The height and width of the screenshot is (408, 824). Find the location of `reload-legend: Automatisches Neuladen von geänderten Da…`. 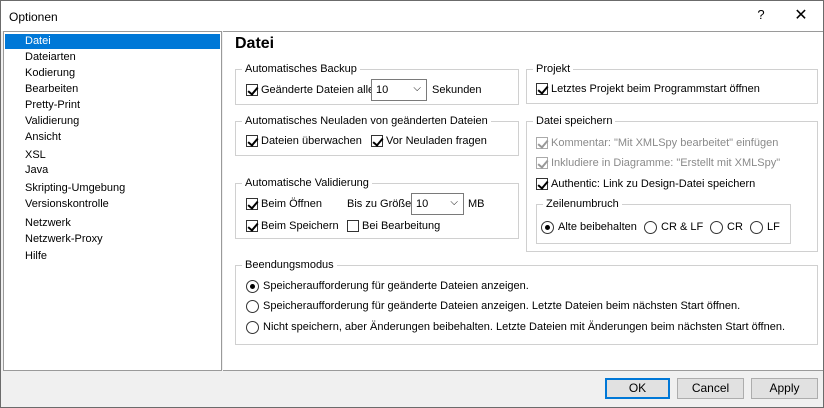

reload-legend: Automatisches Neuladen von geänderten Da… is located at coordinates (366, 121).